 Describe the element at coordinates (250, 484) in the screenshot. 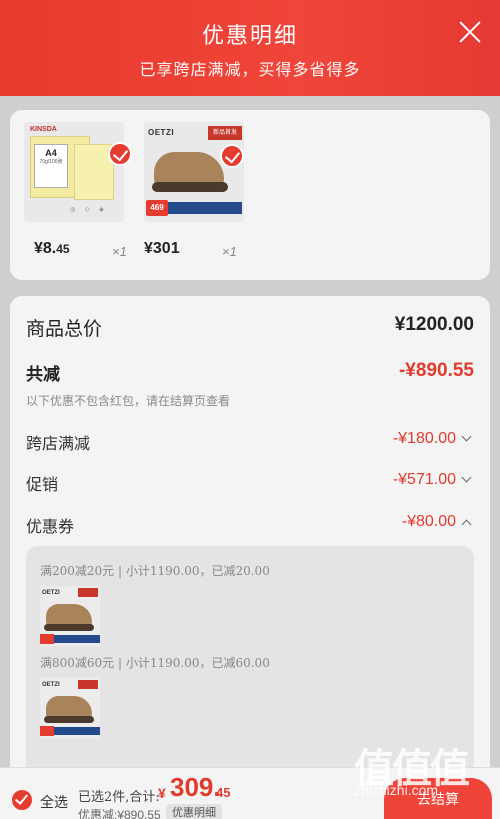

I see `promotion-row: 促销 -¥571.00` at that location.